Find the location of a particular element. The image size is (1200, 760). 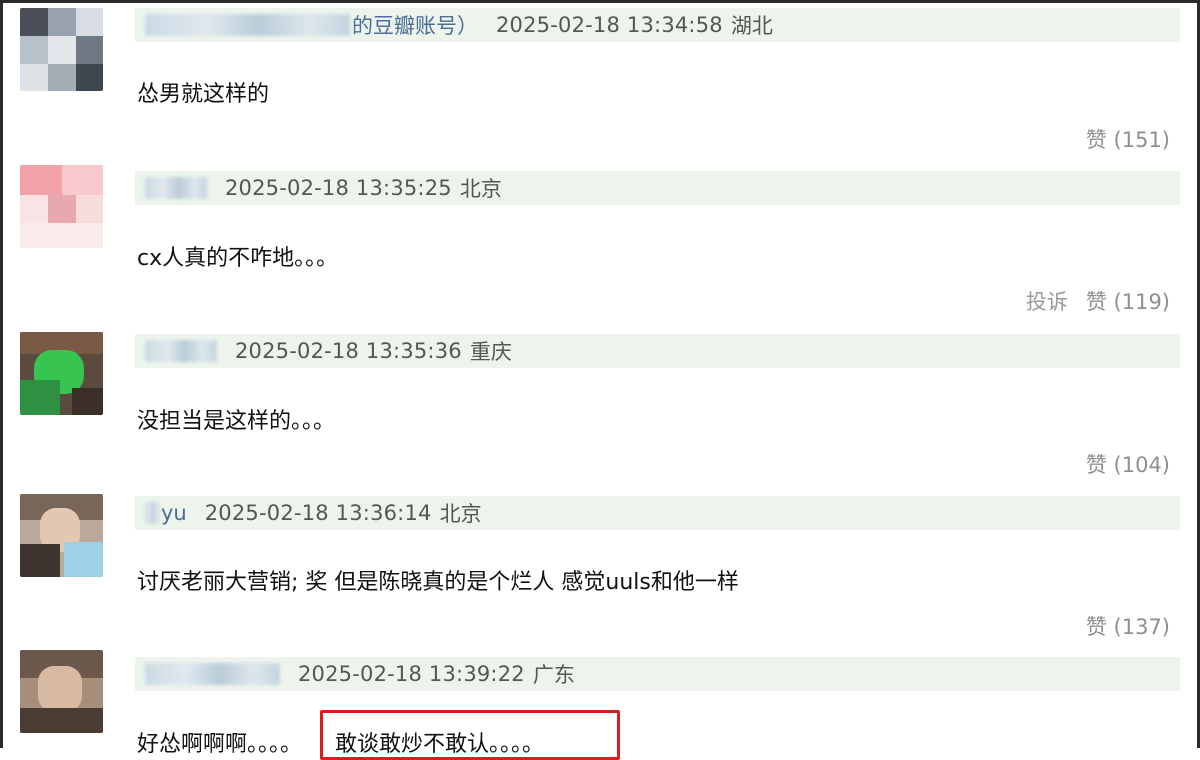

like-count: (151) is located at coordinates (1141, 140).